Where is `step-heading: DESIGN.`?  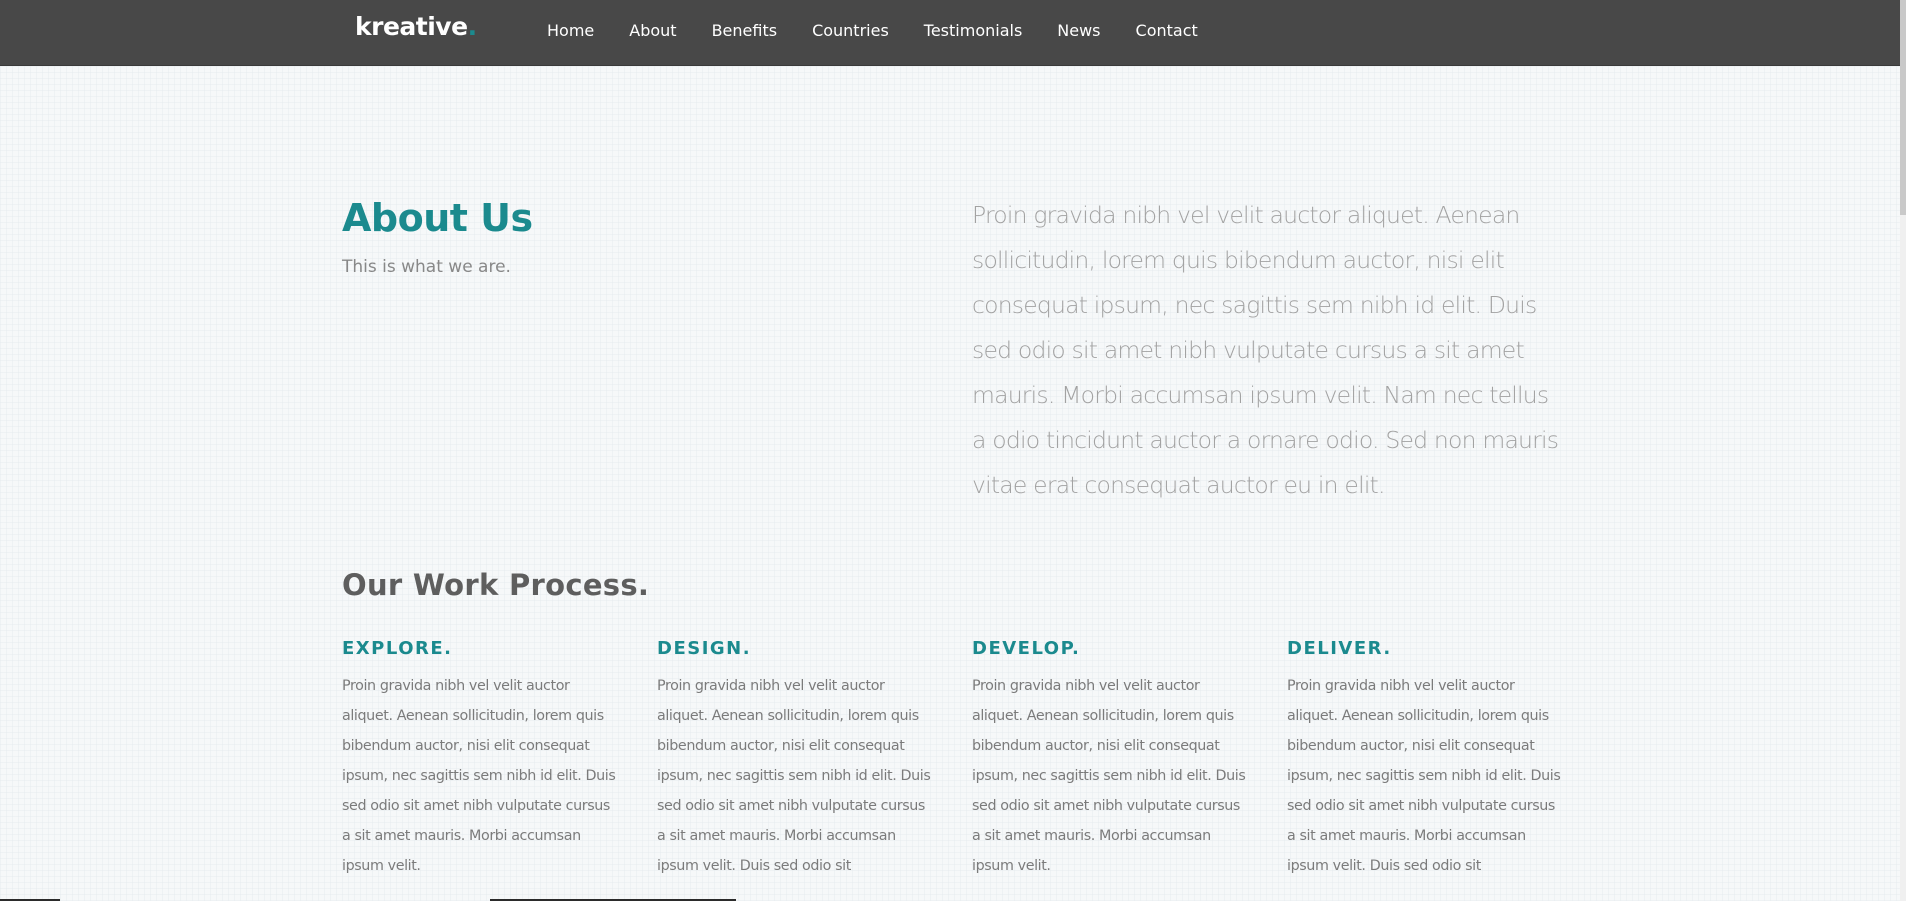
step-heading: DESIGN. is located at coordinates (704, 648).